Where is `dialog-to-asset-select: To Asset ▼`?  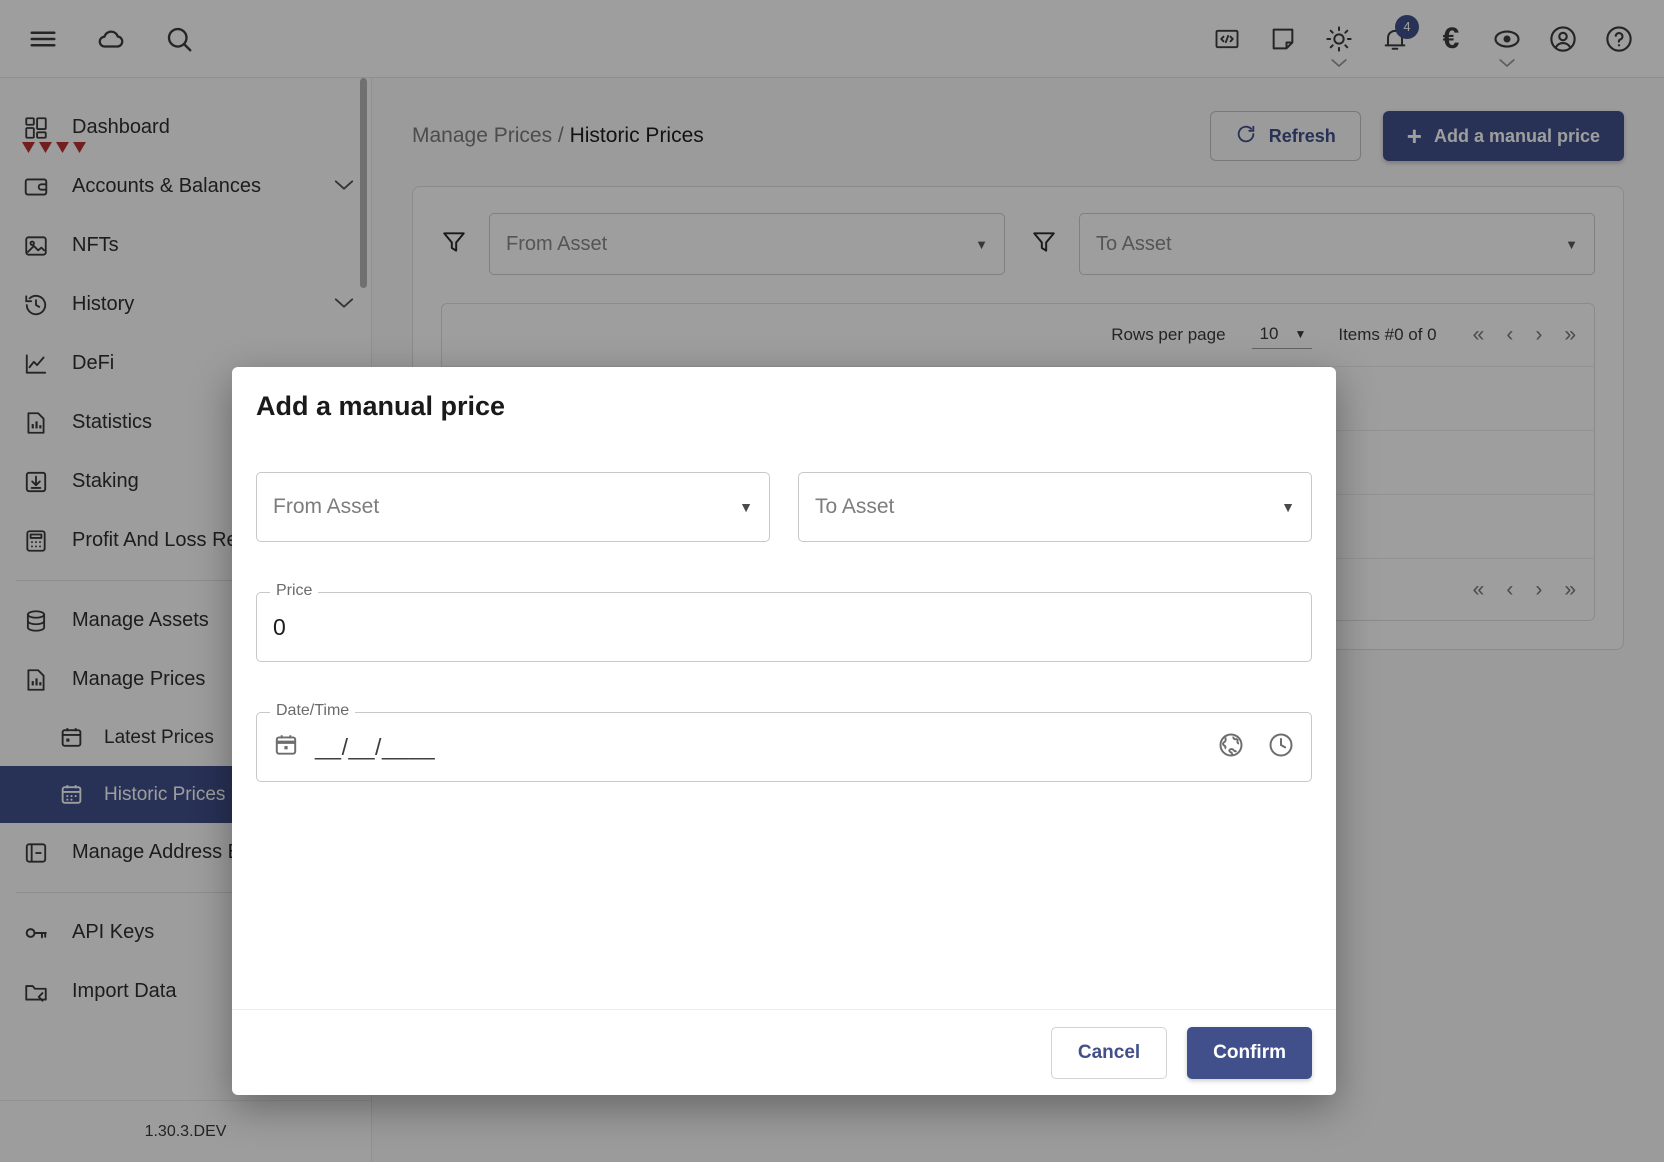 dialog-to-asset-select: To Asset ▼ is located at coordinates (1055, 507).